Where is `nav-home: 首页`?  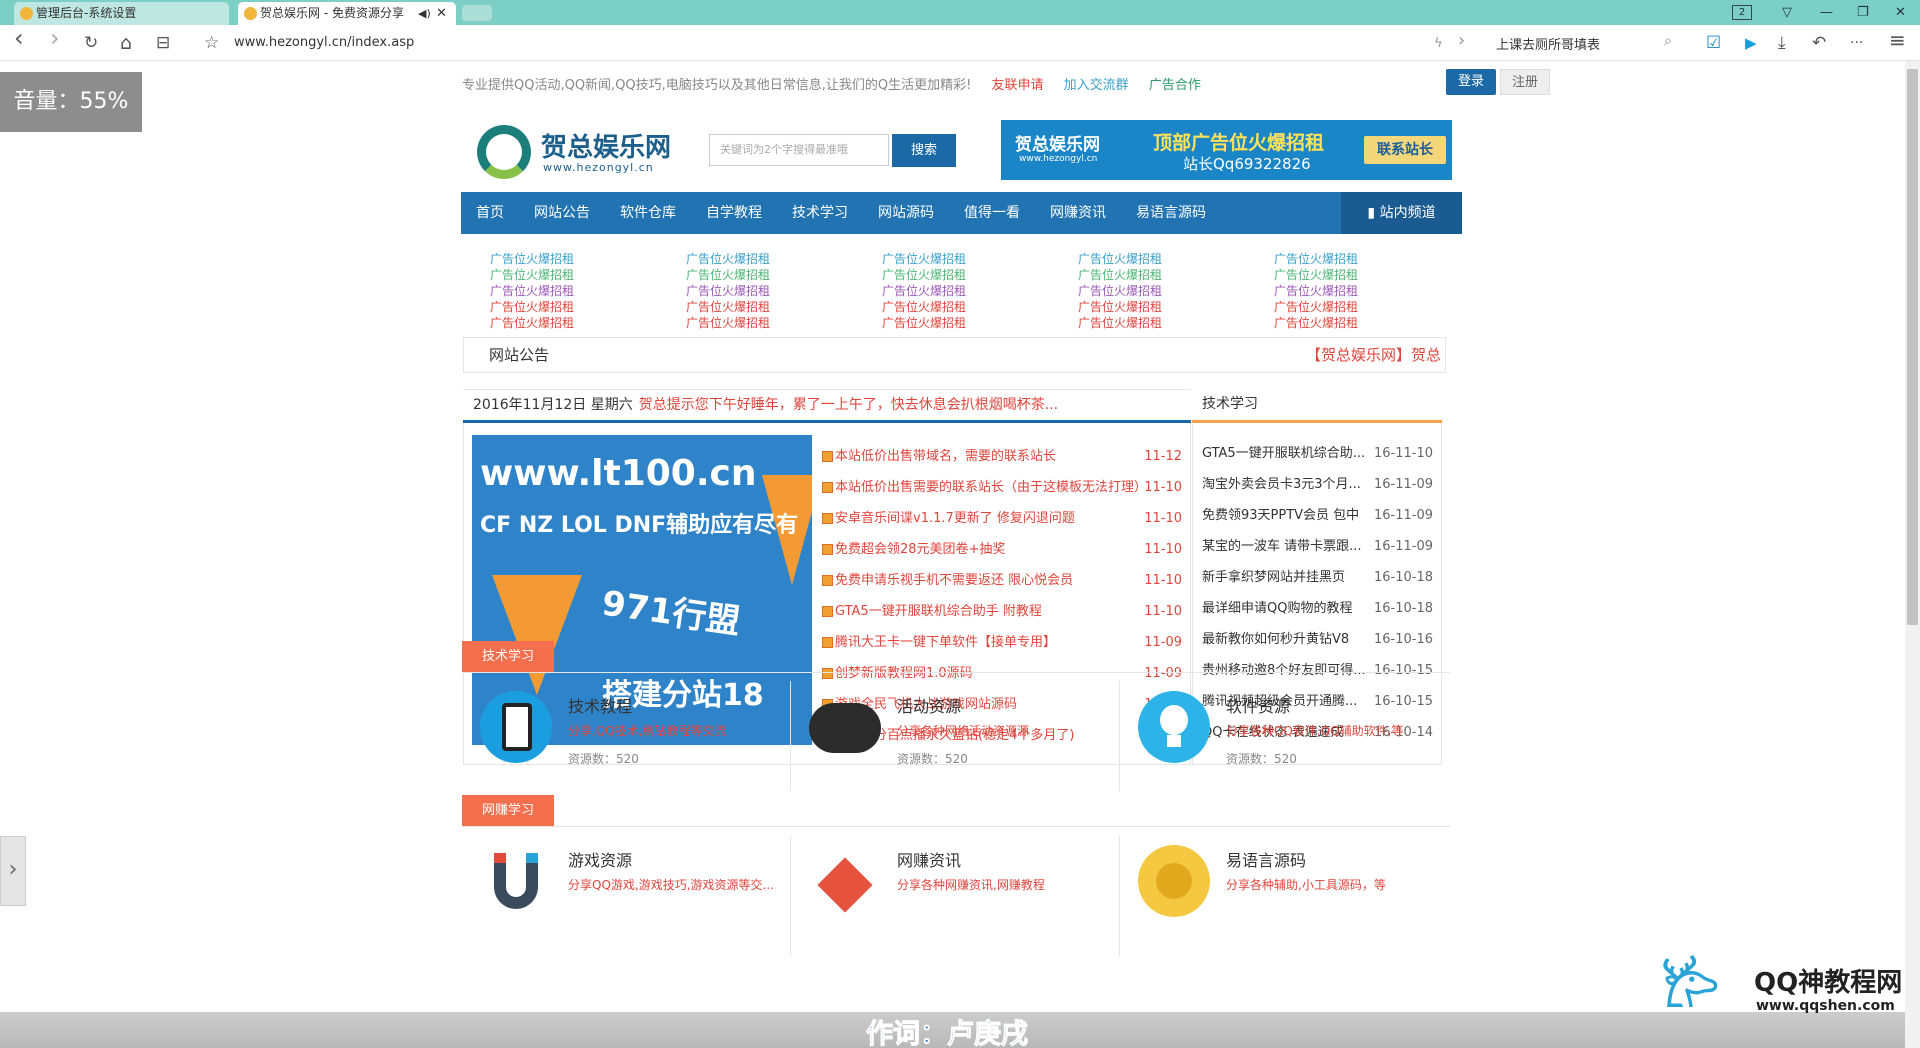
nav-home: 首页 is located at coordinates (490, 213).